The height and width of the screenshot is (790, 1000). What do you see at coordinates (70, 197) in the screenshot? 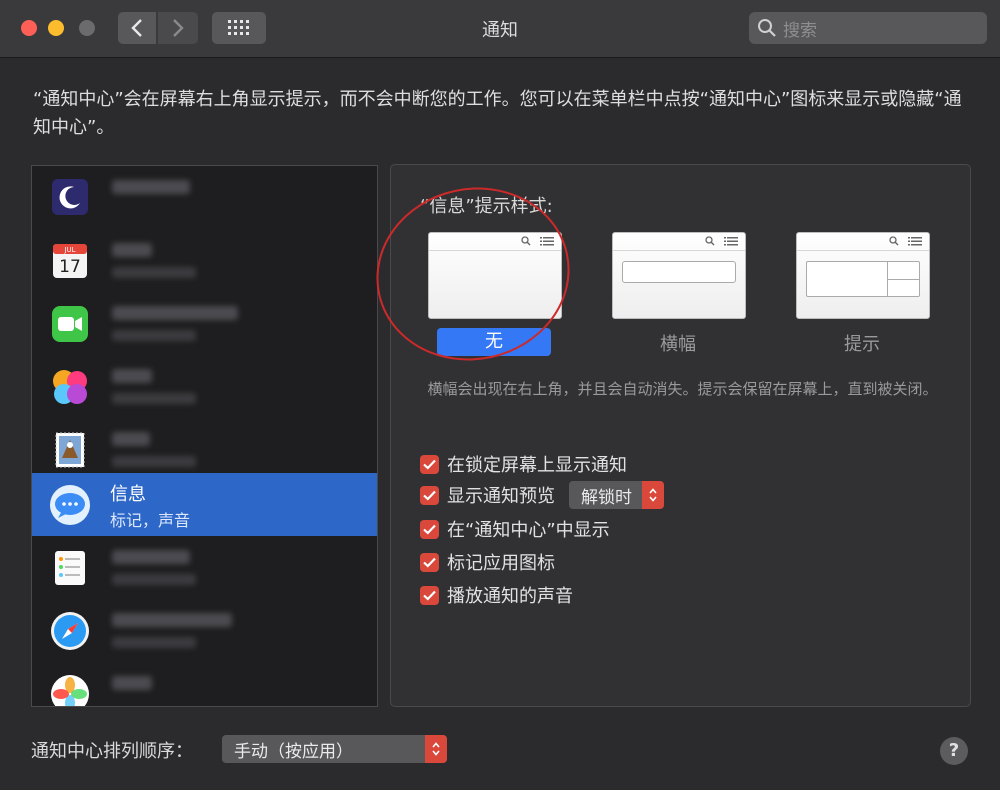
I see `moon-icon` at bounding box center [70, 197].